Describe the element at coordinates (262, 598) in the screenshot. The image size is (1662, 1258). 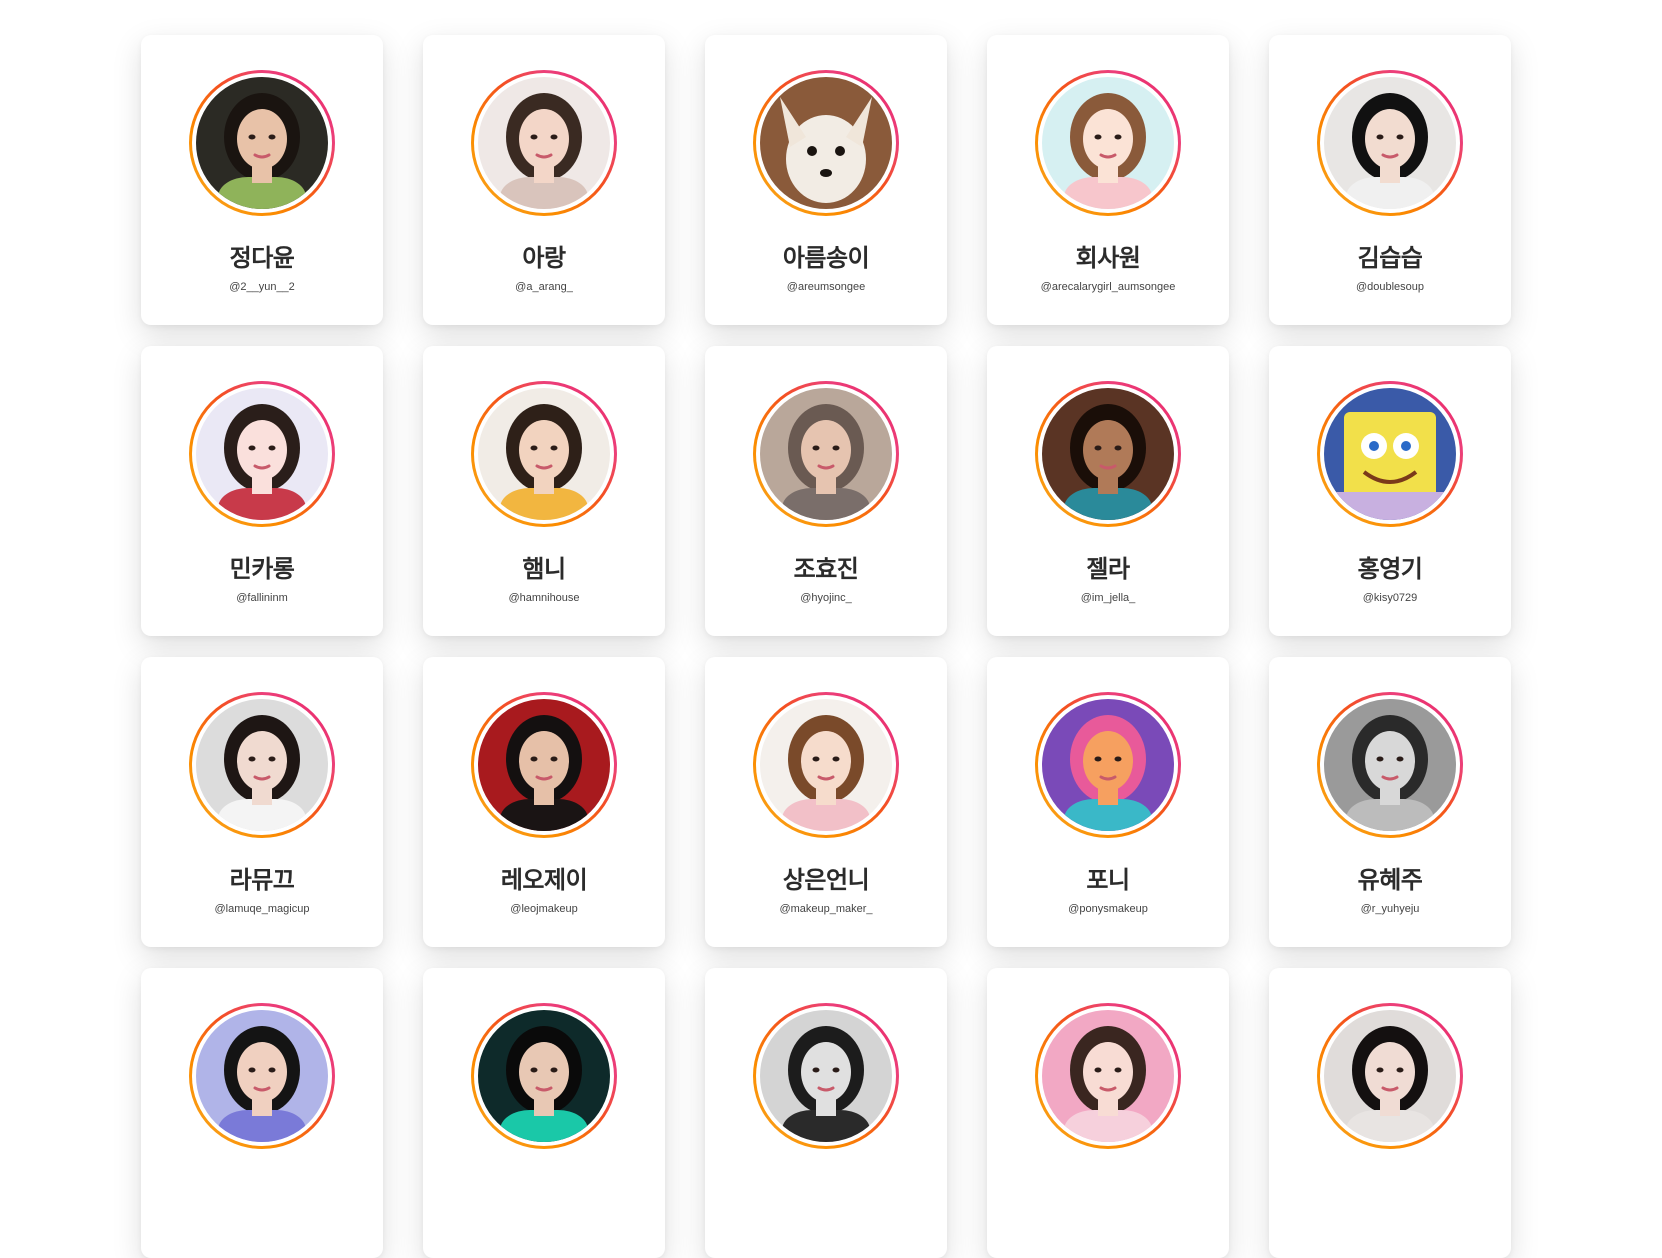
I see `creator-handle: @fallininm` at that location.